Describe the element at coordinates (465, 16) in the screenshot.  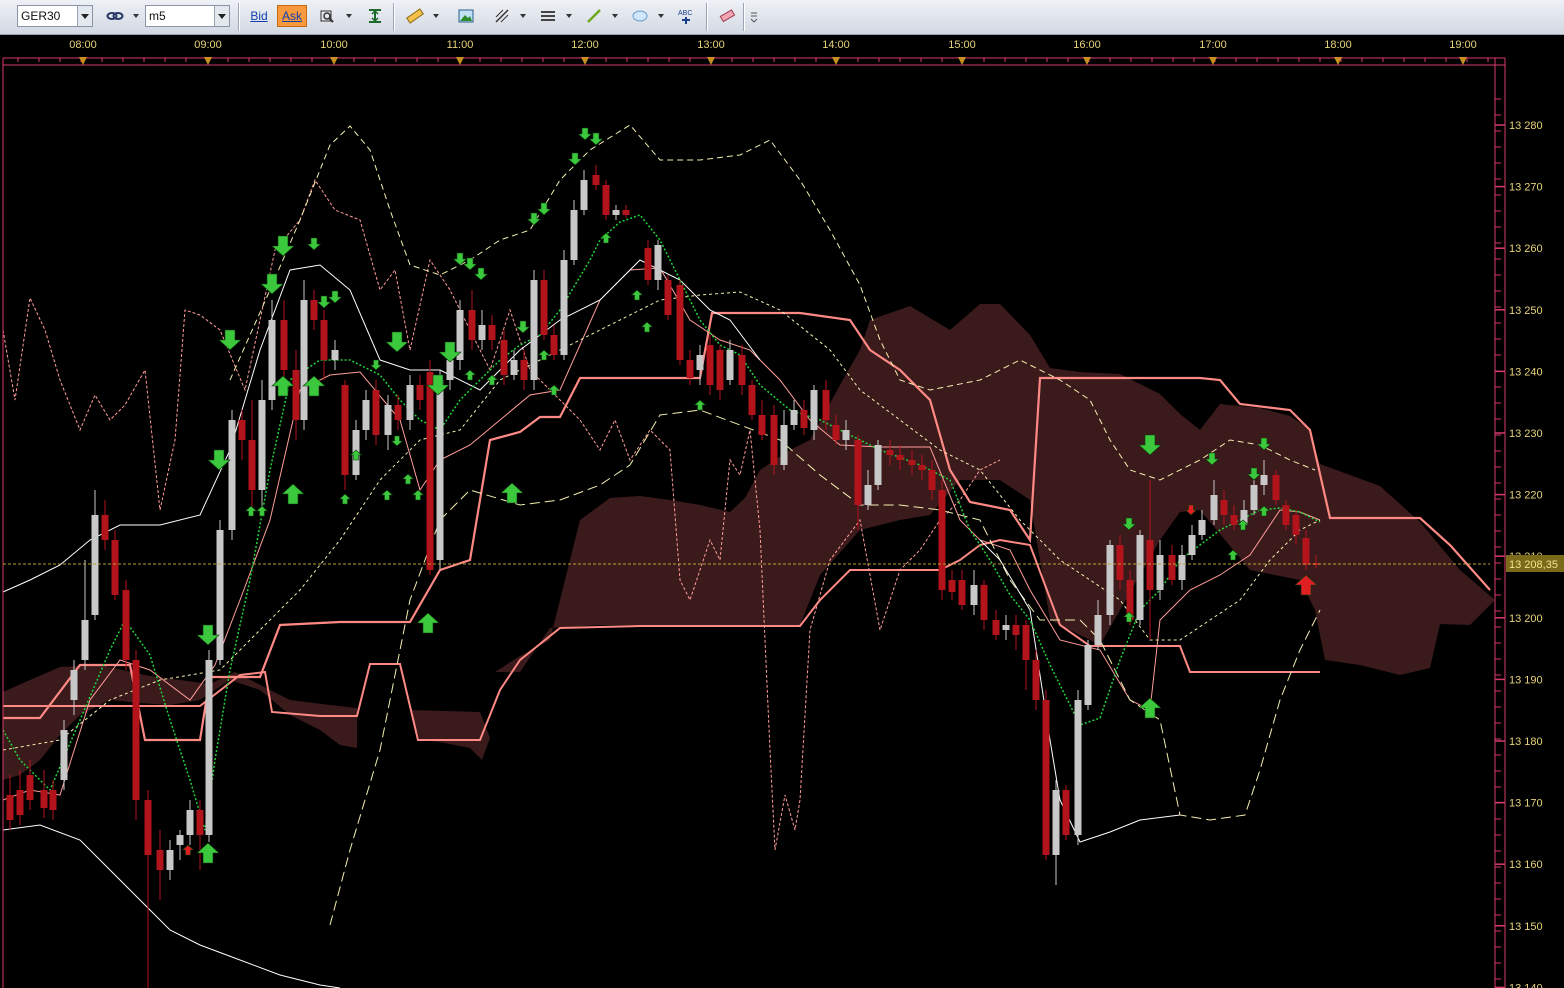
I see `image-icon` at that location.